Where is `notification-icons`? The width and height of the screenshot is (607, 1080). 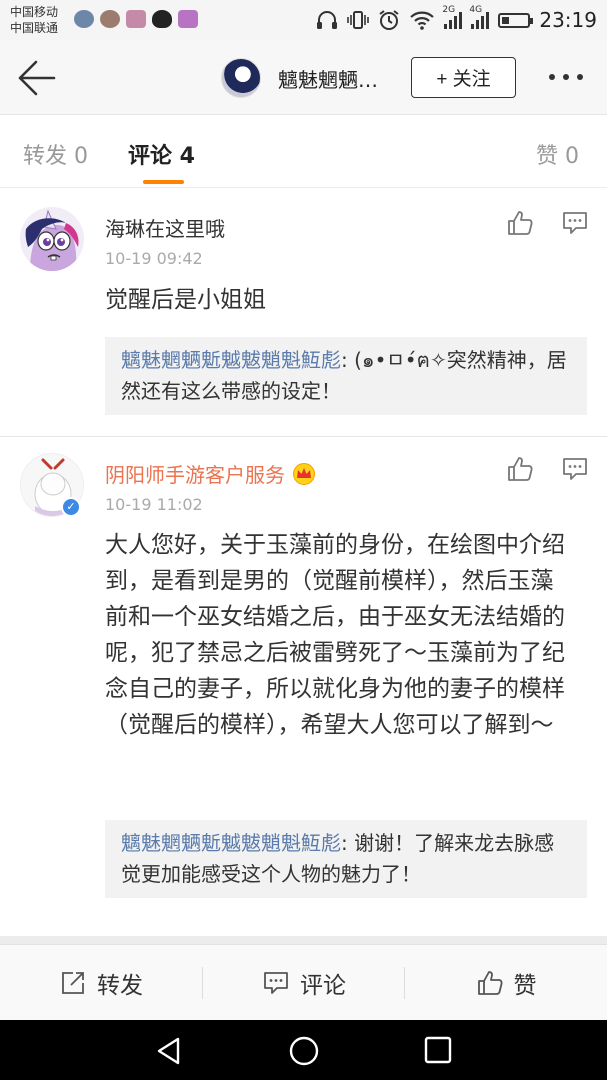
notification-icons is located at coordinates (136, 19).